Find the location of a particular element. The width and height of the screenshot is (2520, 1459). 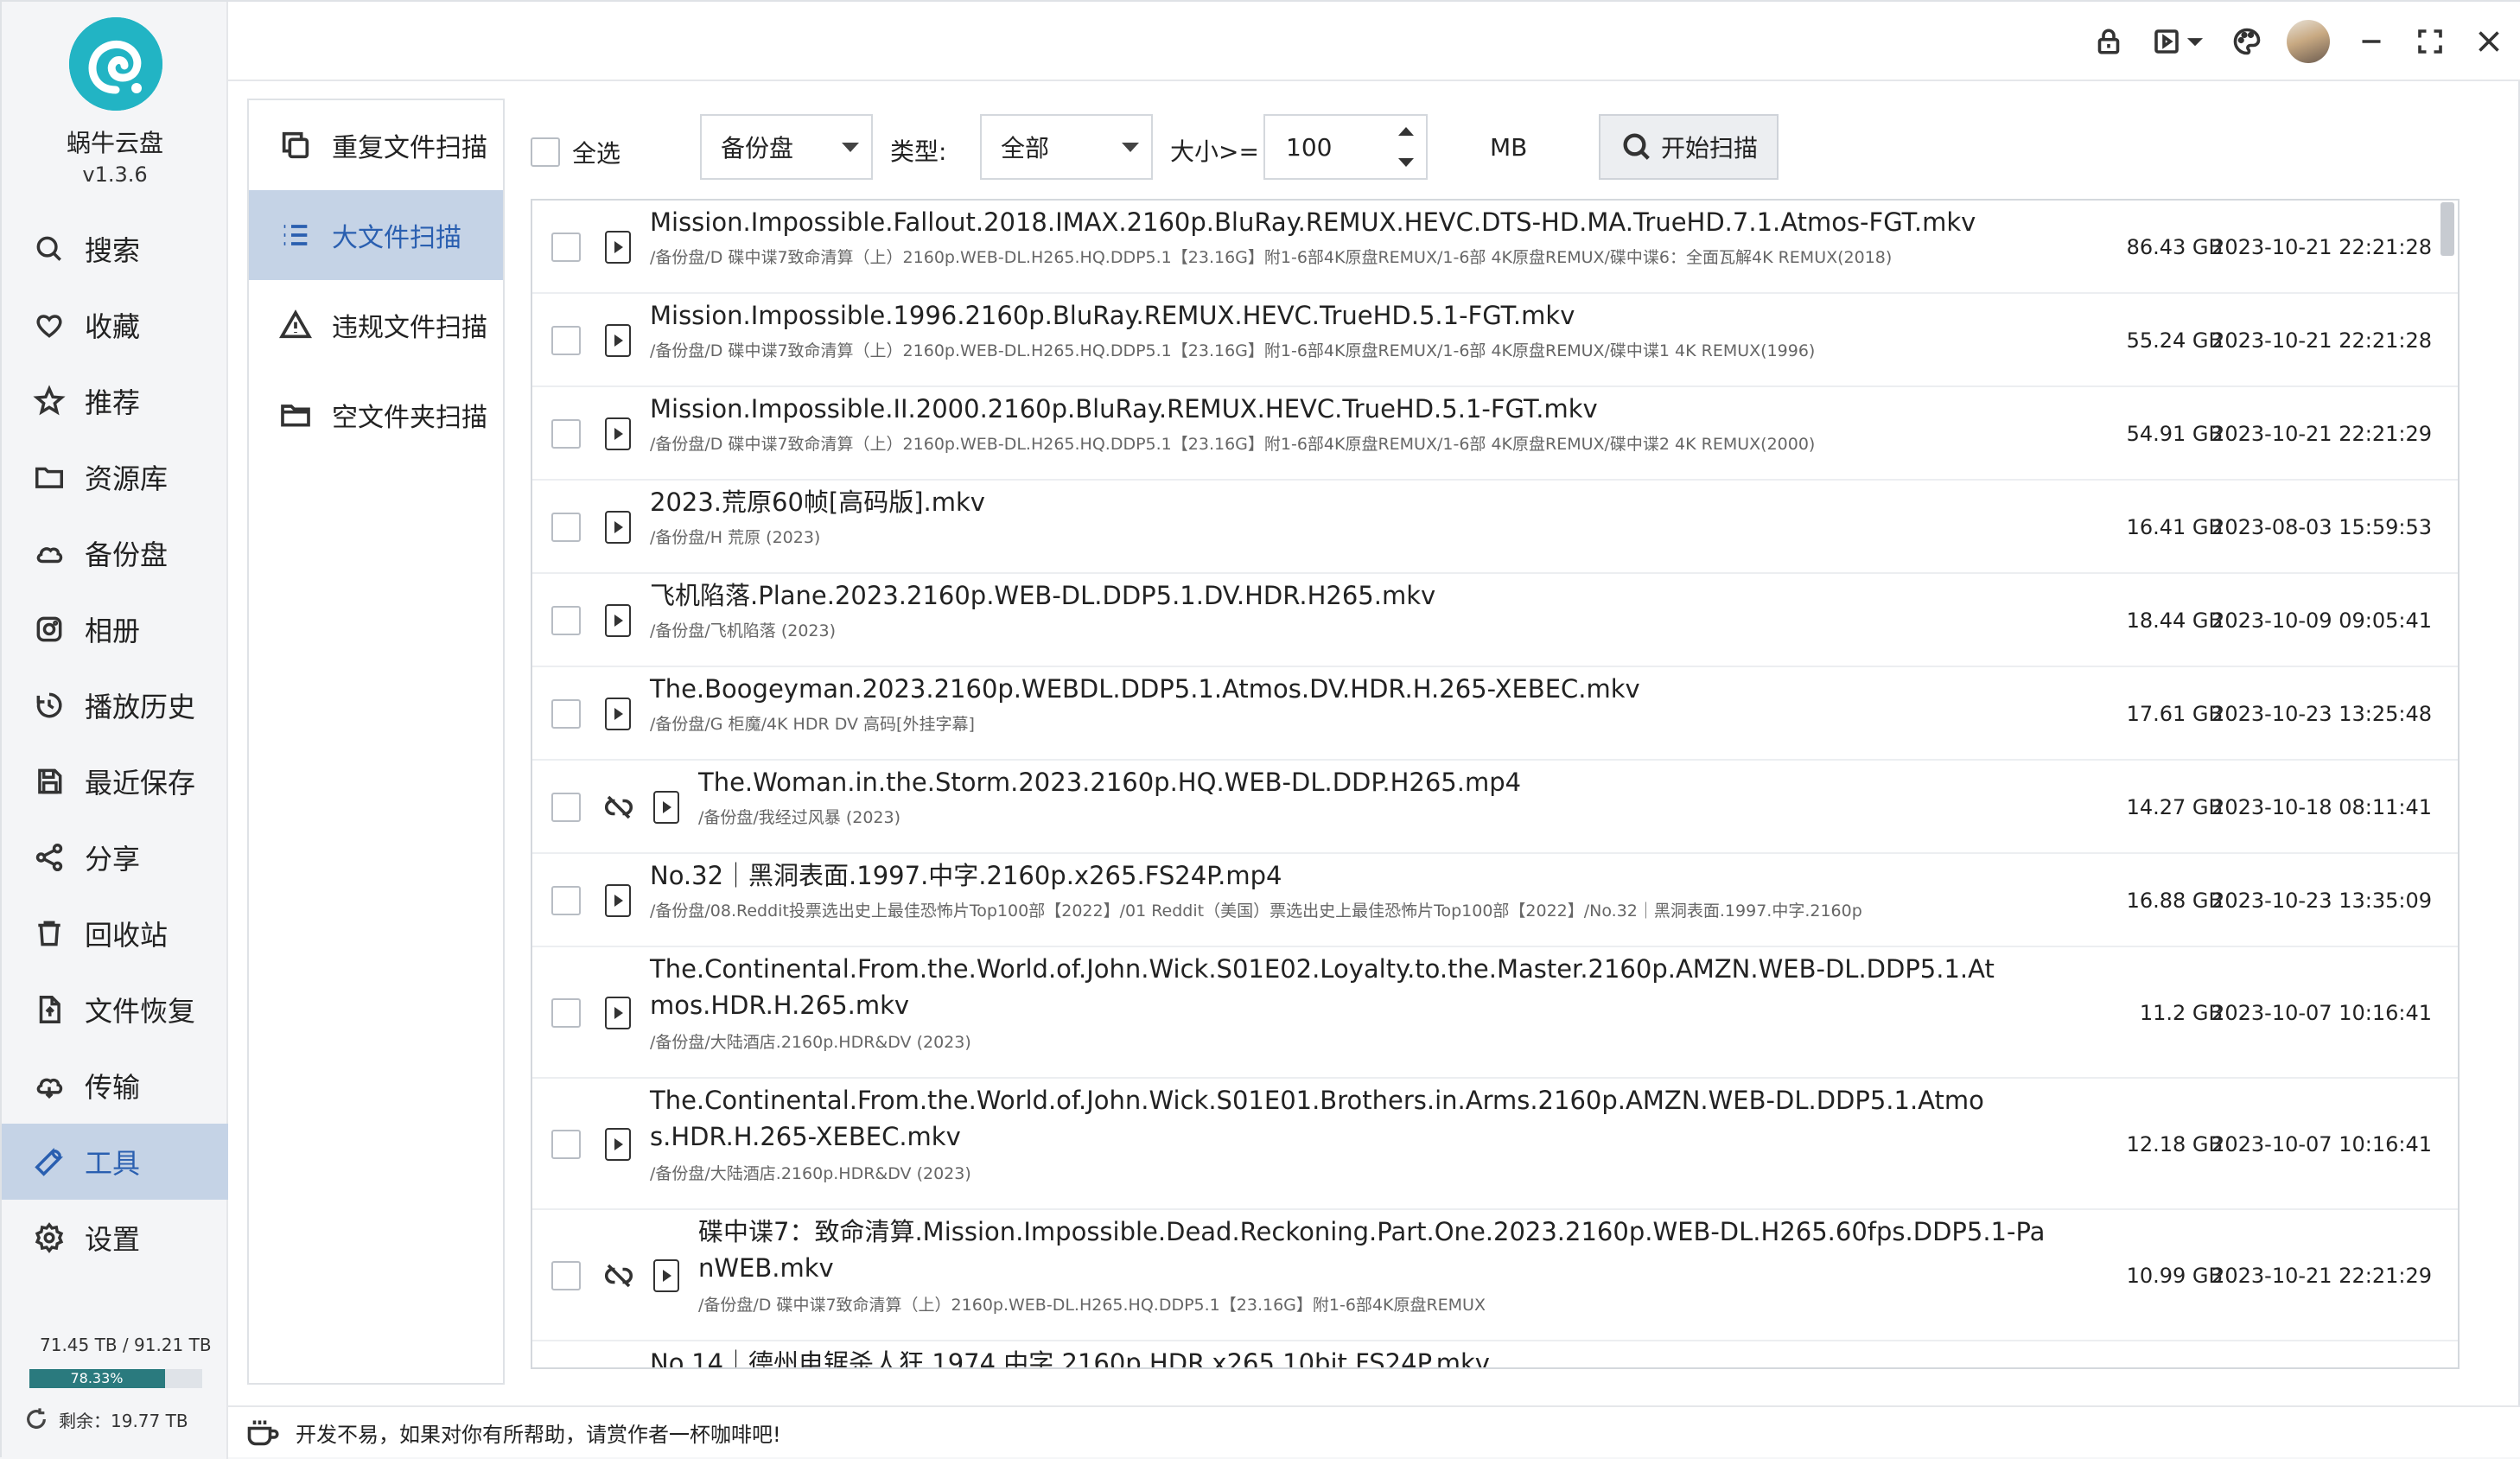

storage-progress-bar: 78.33% is located at coordinates (115, 1378).